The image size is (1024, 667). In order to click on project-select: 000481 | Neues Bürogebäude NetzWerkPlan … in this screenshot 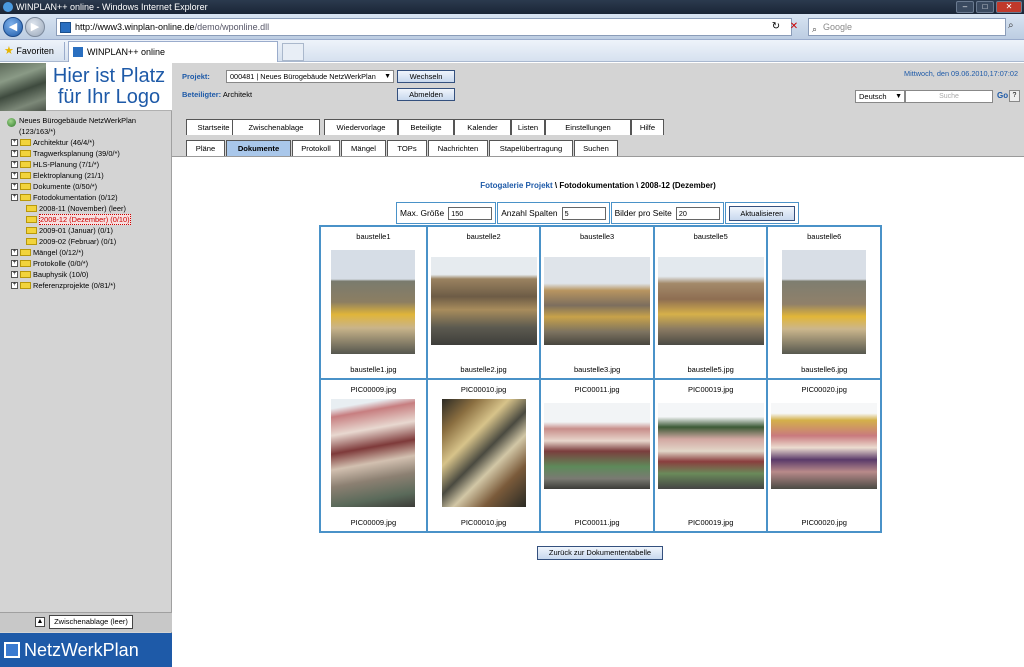, I will do `click(310, 76)`.